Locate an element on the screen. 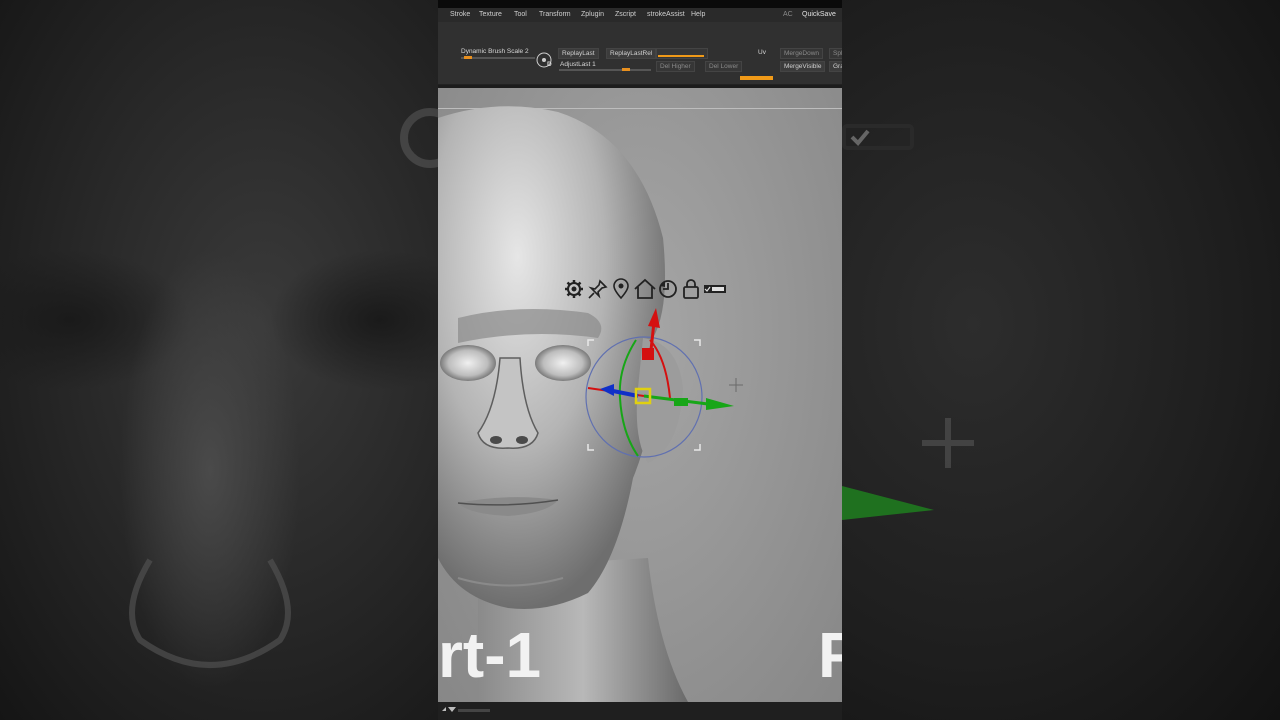 The height and width of the screenshot is (720, 1280). pin-icon is located at coordinates (598, 289).